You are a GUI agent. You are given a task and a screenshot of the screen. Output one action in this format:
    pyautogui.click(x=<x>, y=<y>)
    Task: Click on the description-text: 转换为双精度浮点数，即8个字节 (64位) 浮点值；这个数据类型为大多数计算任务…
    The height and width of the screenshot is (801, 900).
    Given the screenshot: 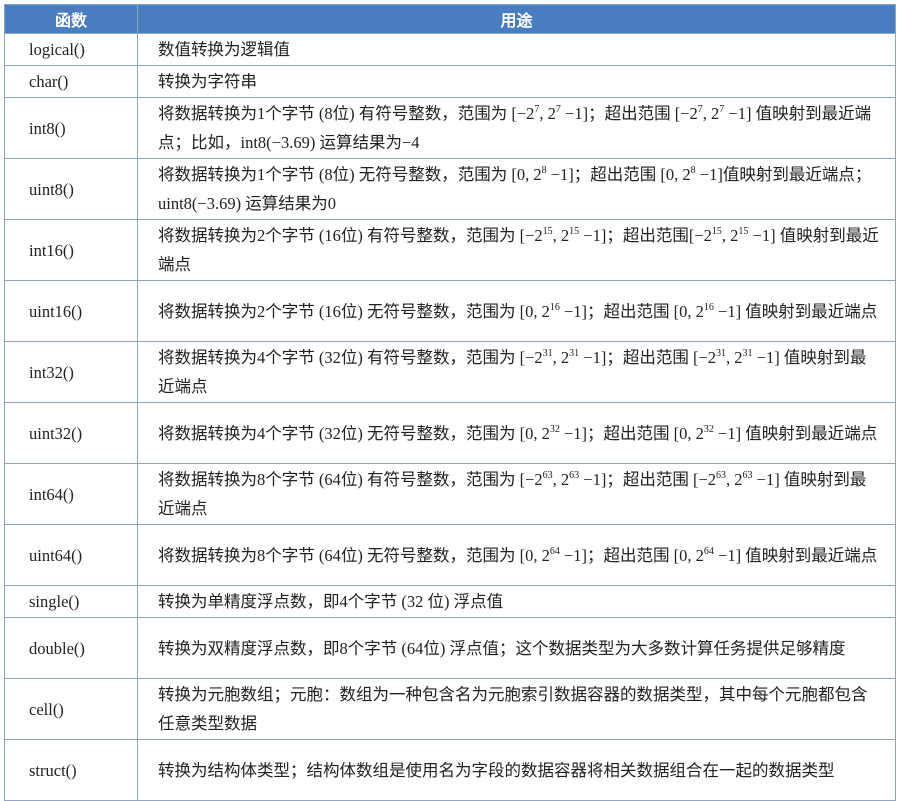 What is the action you would take?
    pyautogui.click(x=502, y=648)
    